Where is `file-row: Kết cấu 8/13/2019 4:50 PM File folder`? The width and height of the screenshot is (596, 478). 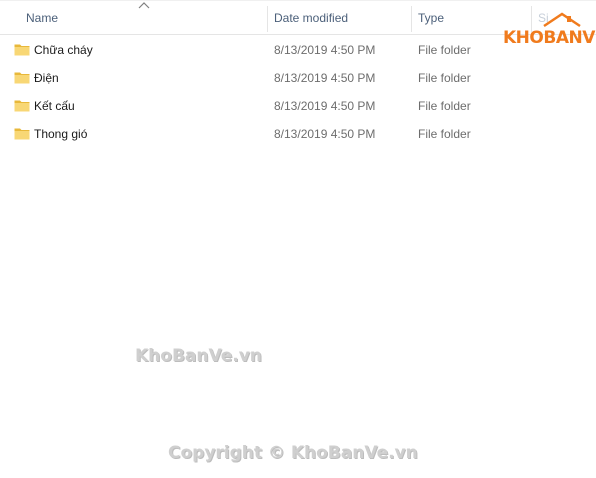 file-row: Kết cấu 8/13/2019 4:50 PM File folder is located at coordinates (298, 106).